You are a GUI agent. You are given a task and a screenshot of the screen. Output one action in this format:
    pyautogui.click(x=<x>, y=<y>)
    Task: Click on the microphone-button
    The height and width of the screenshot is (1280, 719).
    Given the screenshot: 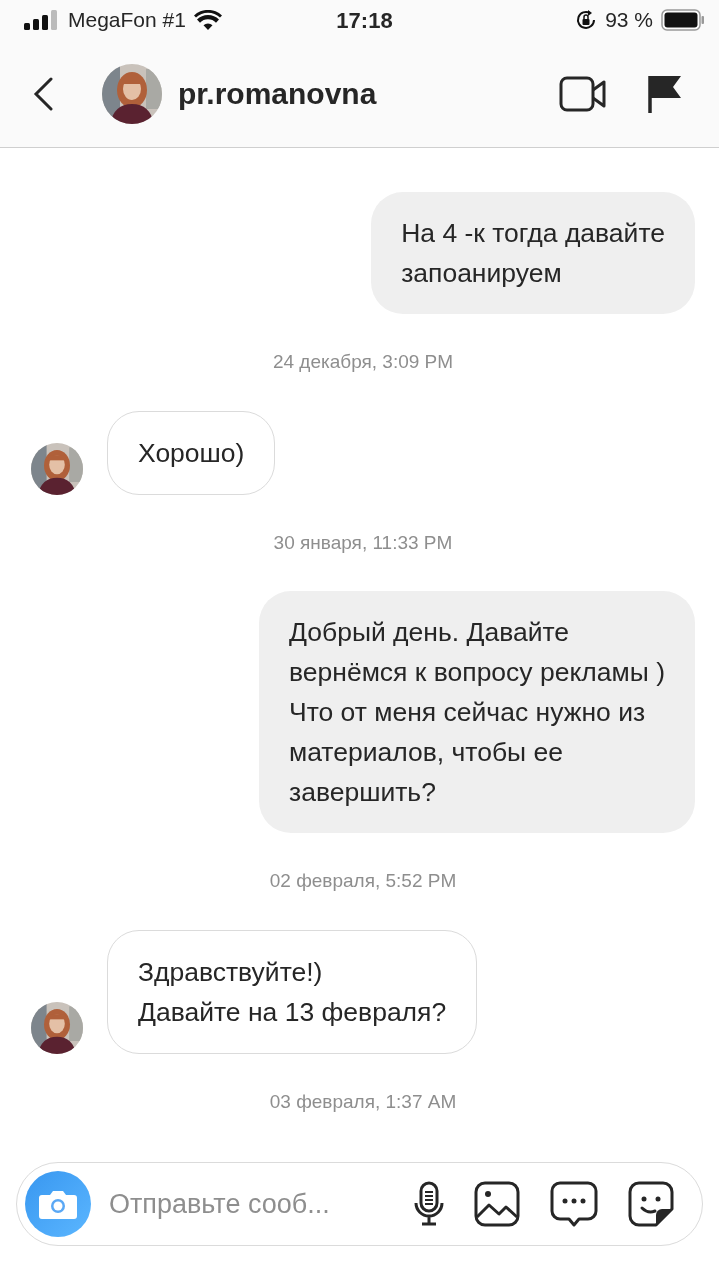 What is the action you would take?
    pyautogui.click(x=429, y=1204)
    